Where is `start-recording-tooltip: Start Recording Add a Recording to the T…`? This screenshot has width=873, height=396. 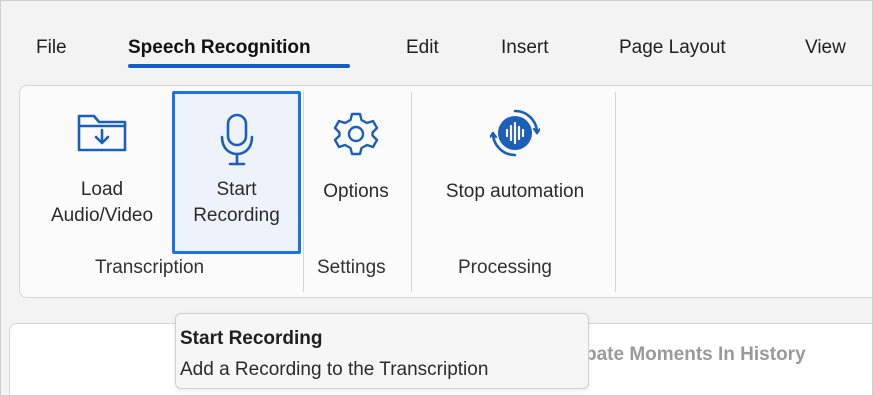
start-recording-tooltip: Start Recording Add a Recording to the T… is located at coordinates (382, 351).